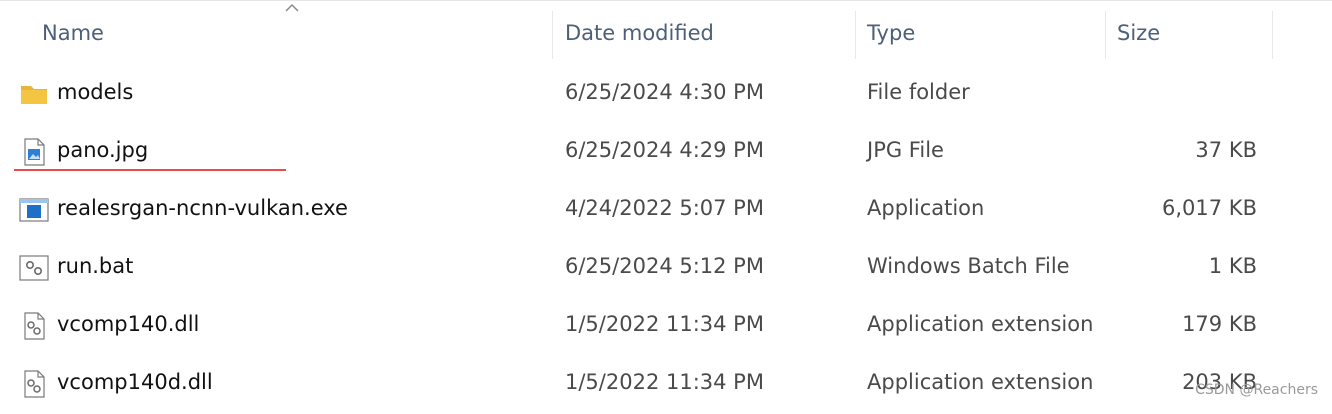  I want to click on file-name: realesrgan-ncnn-vulkan.exe, so click(202, 208).